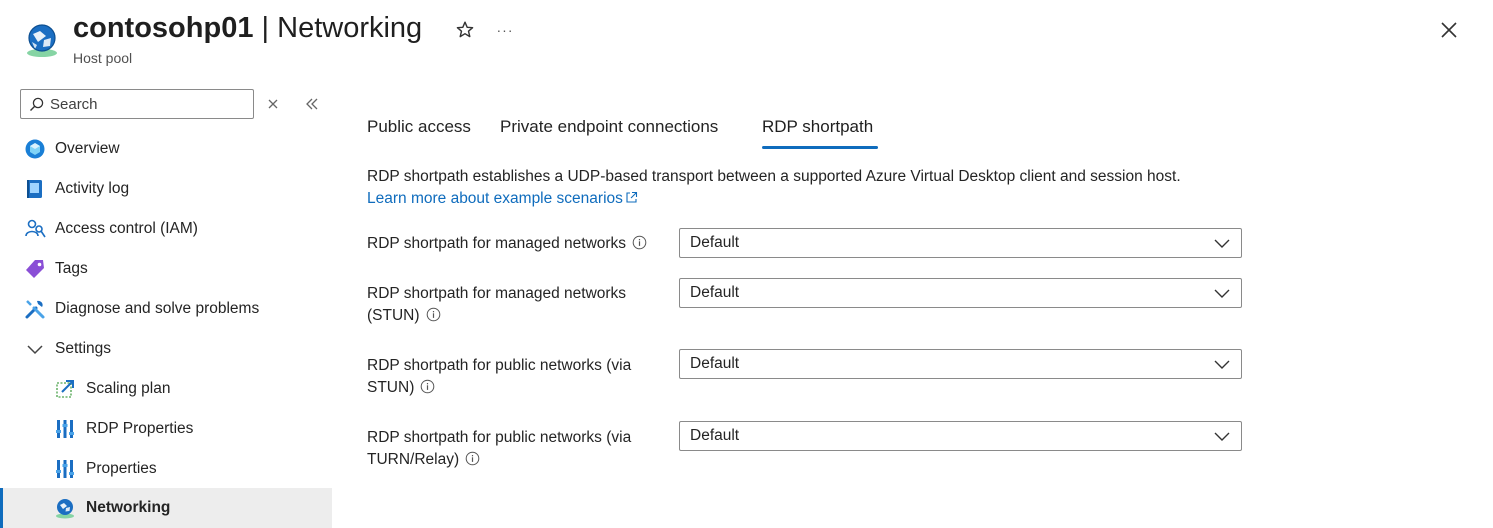 The height and width of the screenshot is (528, 1493). I want to click on setting-label-managed: RDP shortpath for managed networks, so click(527, 244).